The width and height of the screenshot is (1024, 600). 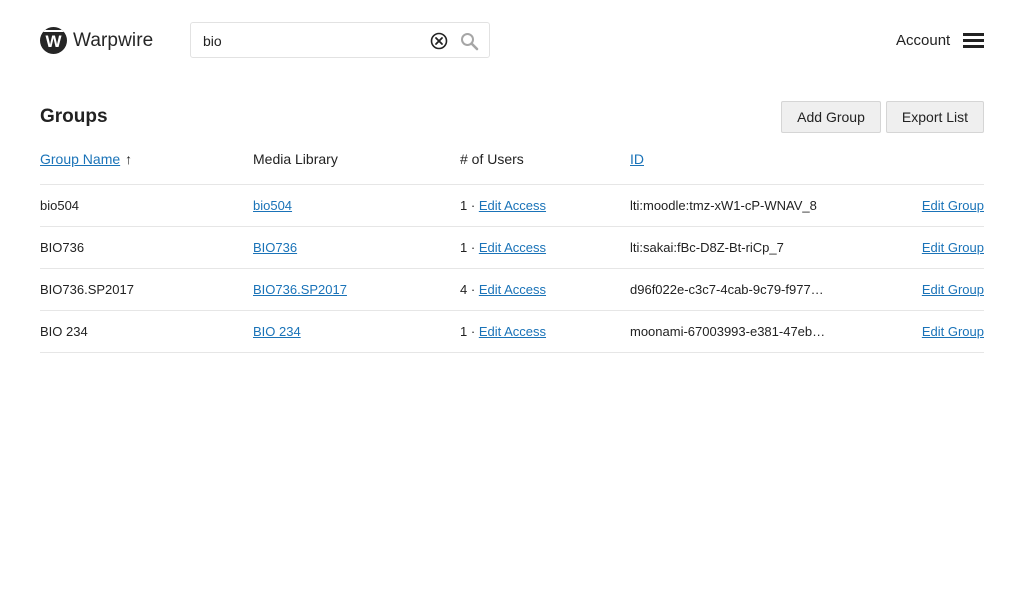 What do you see at coordinates (492, 159) in the screenshot?
I see `column-header-users: # of Users` at bounding box center [492, 159].